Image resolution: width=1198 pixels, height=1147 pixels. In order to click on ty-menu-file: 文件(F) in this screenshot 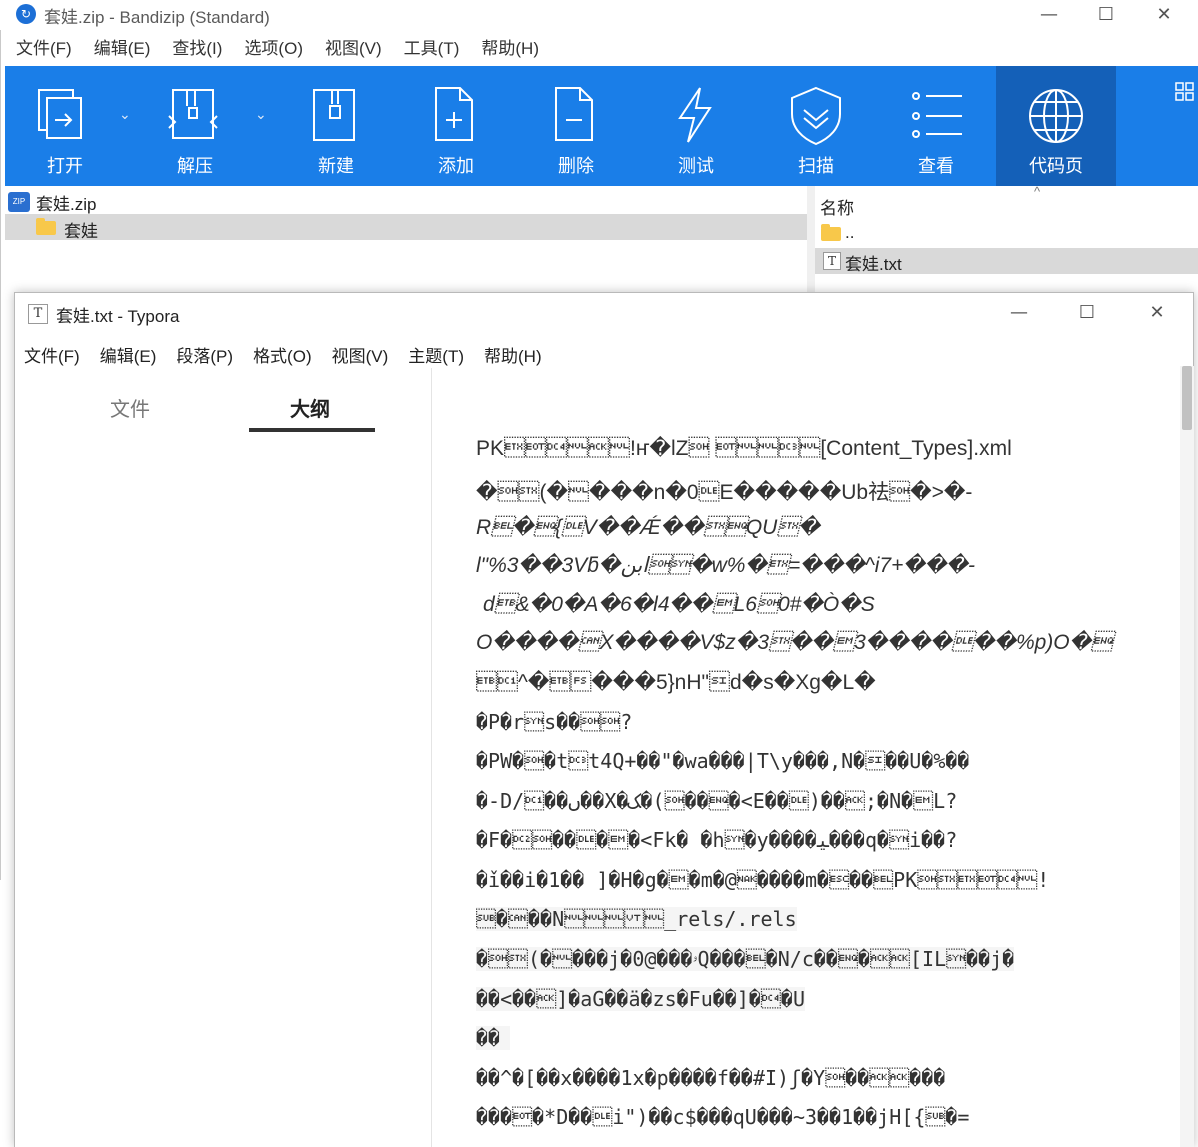, I will do `click(52, 354)`.